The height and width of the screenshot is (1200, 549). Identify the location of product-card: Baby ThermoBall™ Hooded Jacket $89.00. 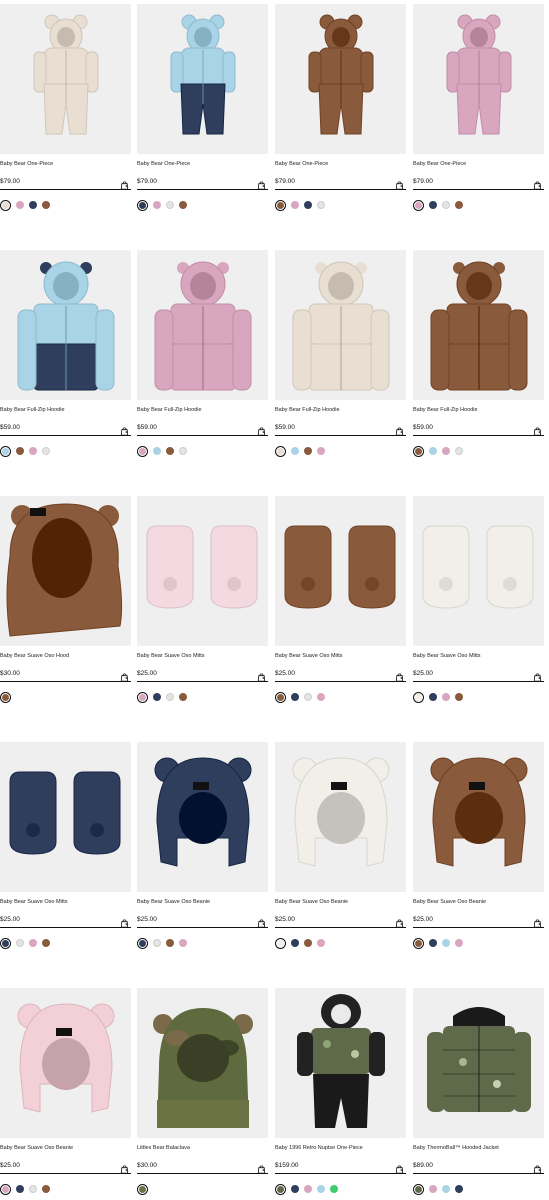
(478, 1090).